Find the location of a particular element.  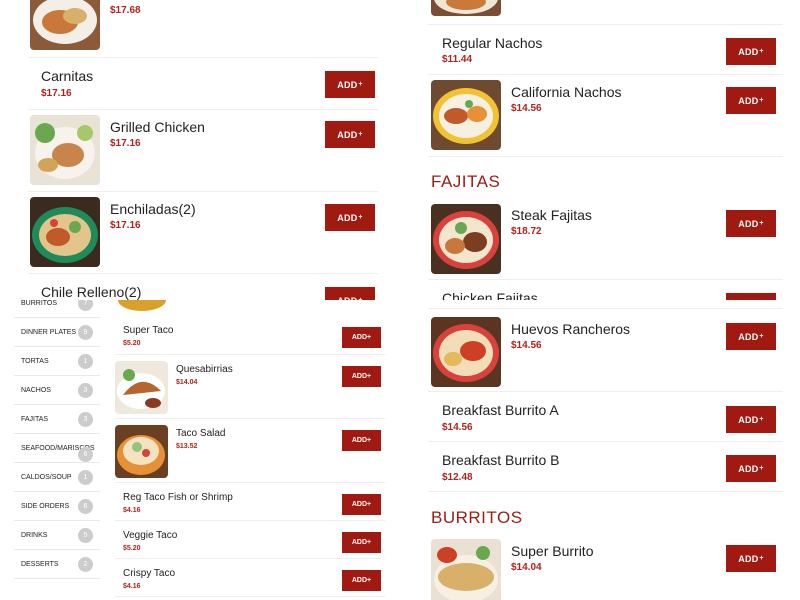

item-name: Grilled Chicken is located at coordinates (157, 127).